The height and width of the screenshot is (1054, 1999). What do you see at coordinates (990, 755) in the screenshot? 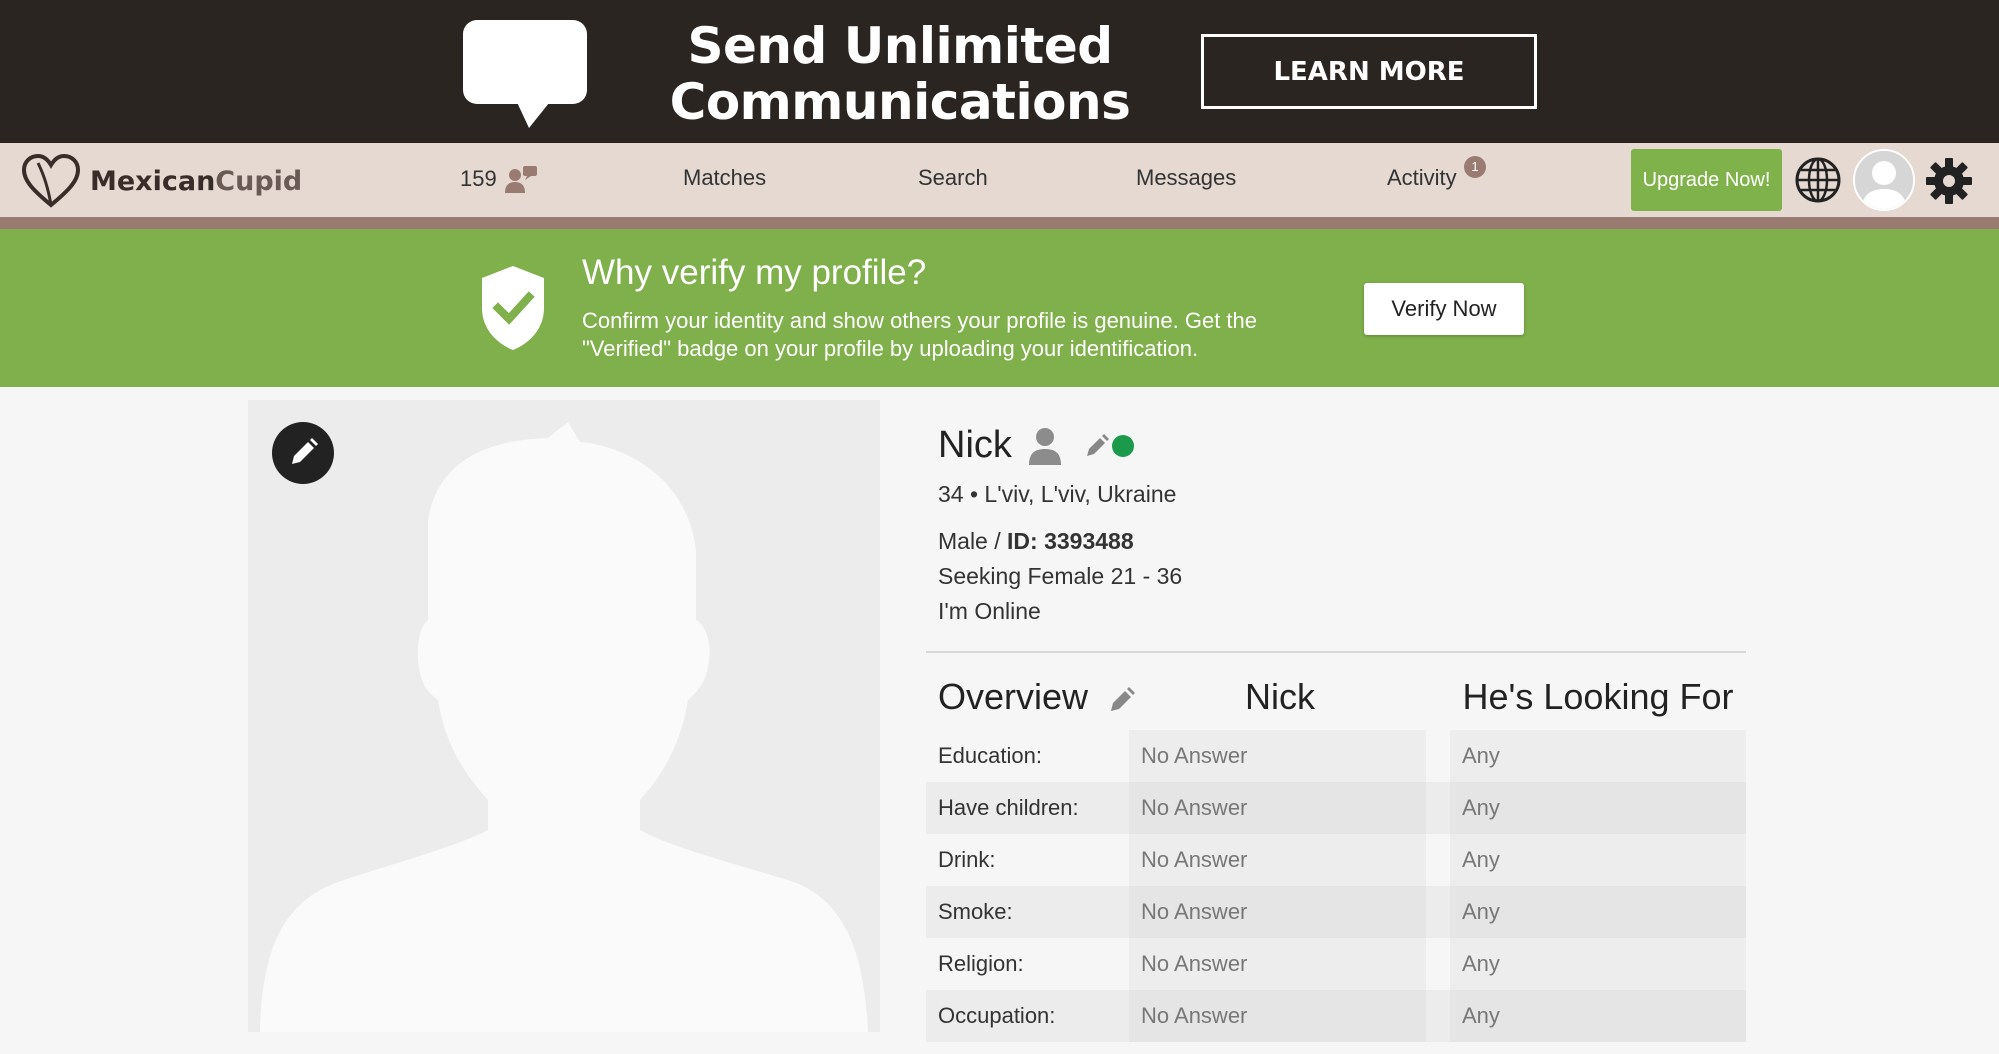
I see `row-label: Education:` at bounding box center [990, 755].